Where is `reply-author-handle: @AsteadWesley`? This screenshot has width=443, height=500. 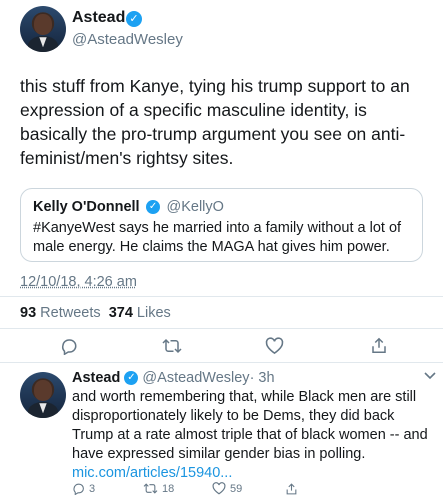 reply-author-handle: @AsteadWesley is located at coordinates (195, 378).